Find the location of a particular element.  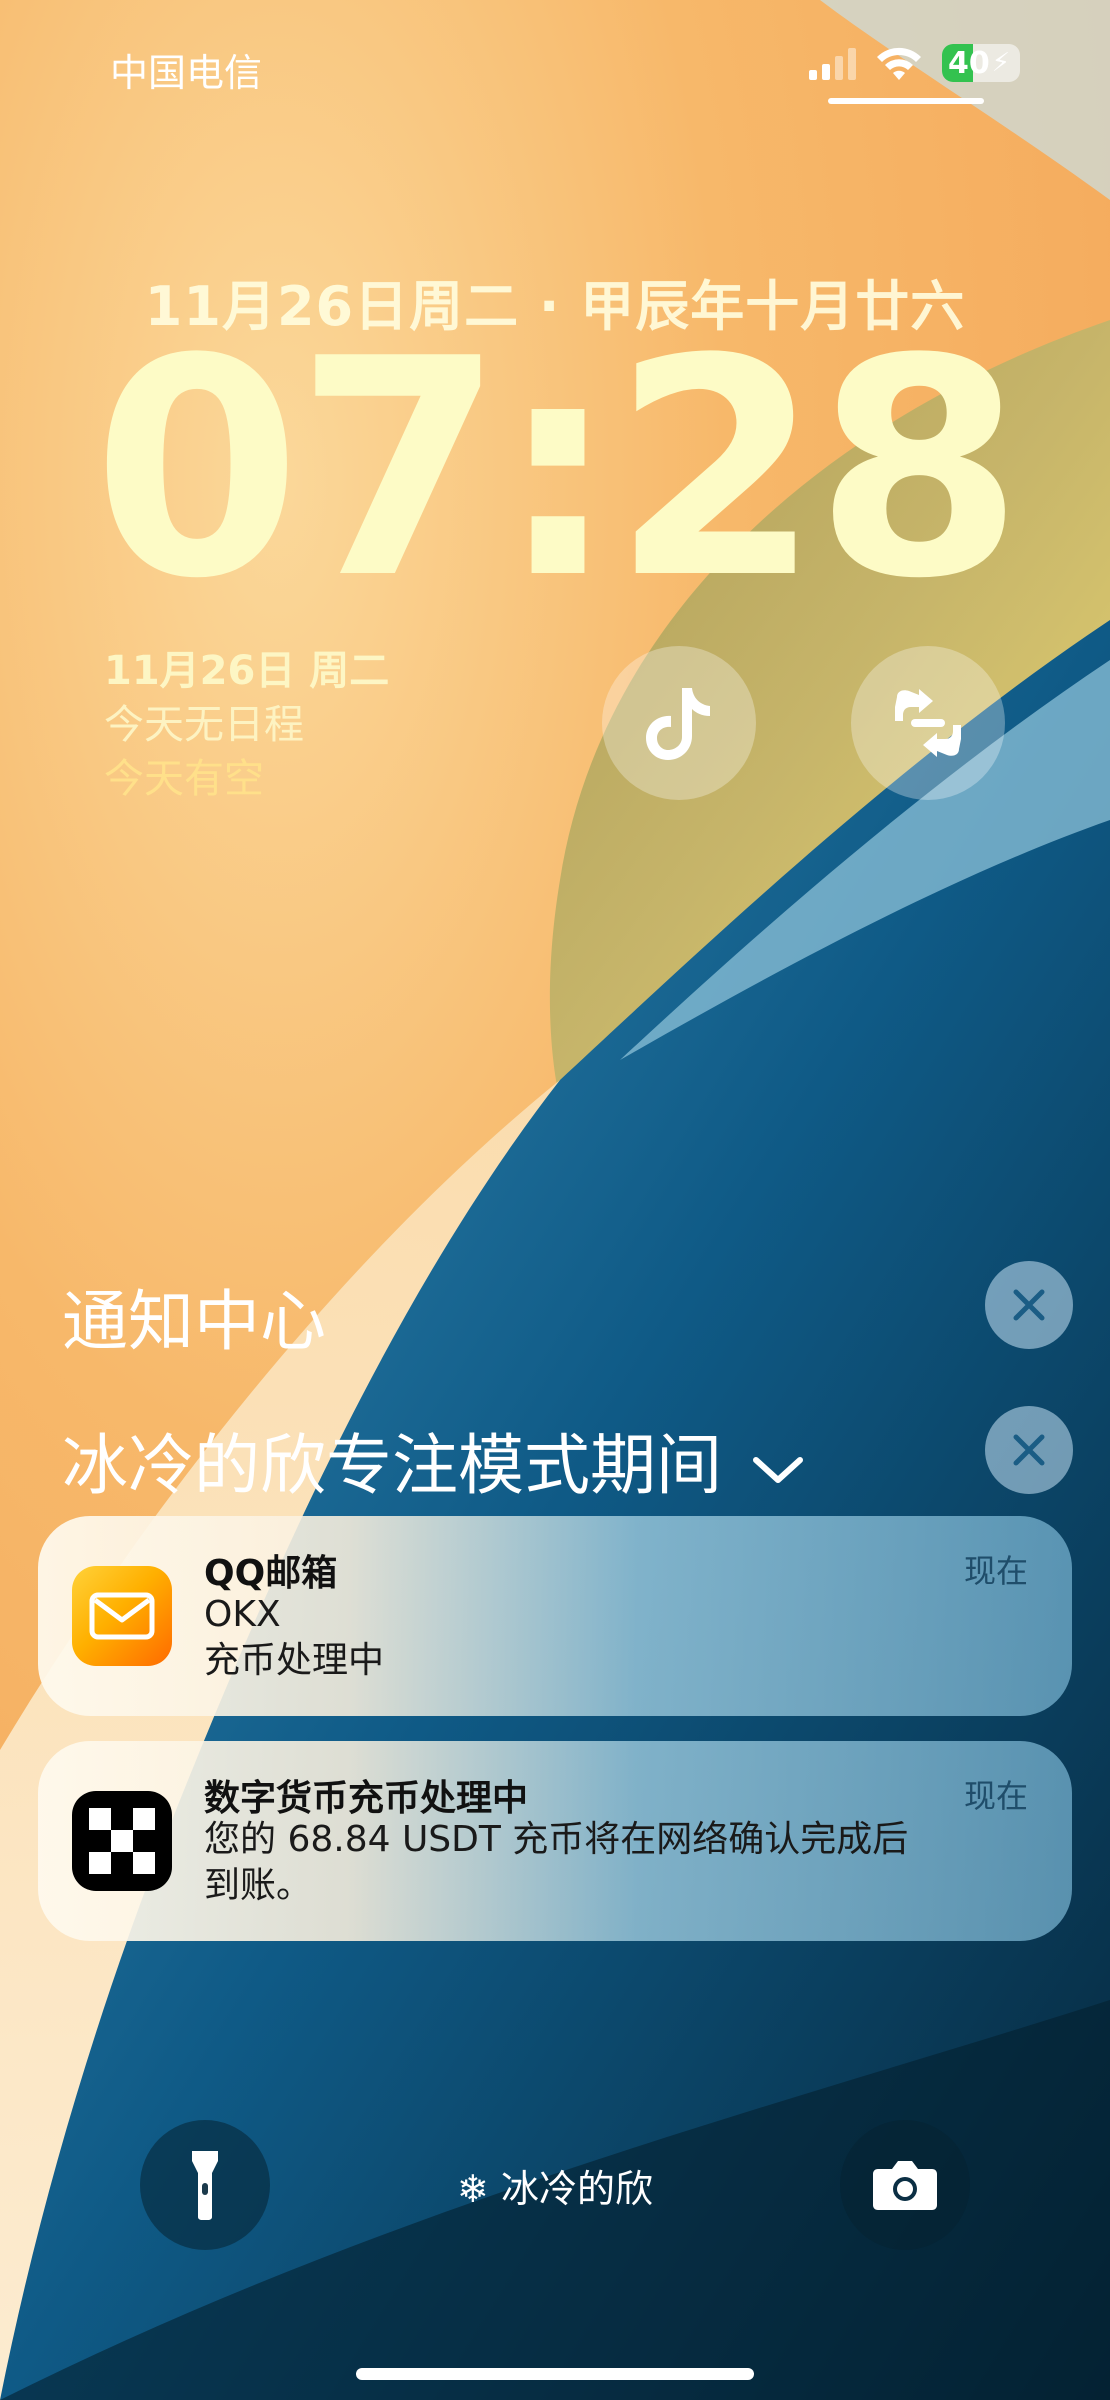

tiktok-icon is located at coordinates (678, 724).